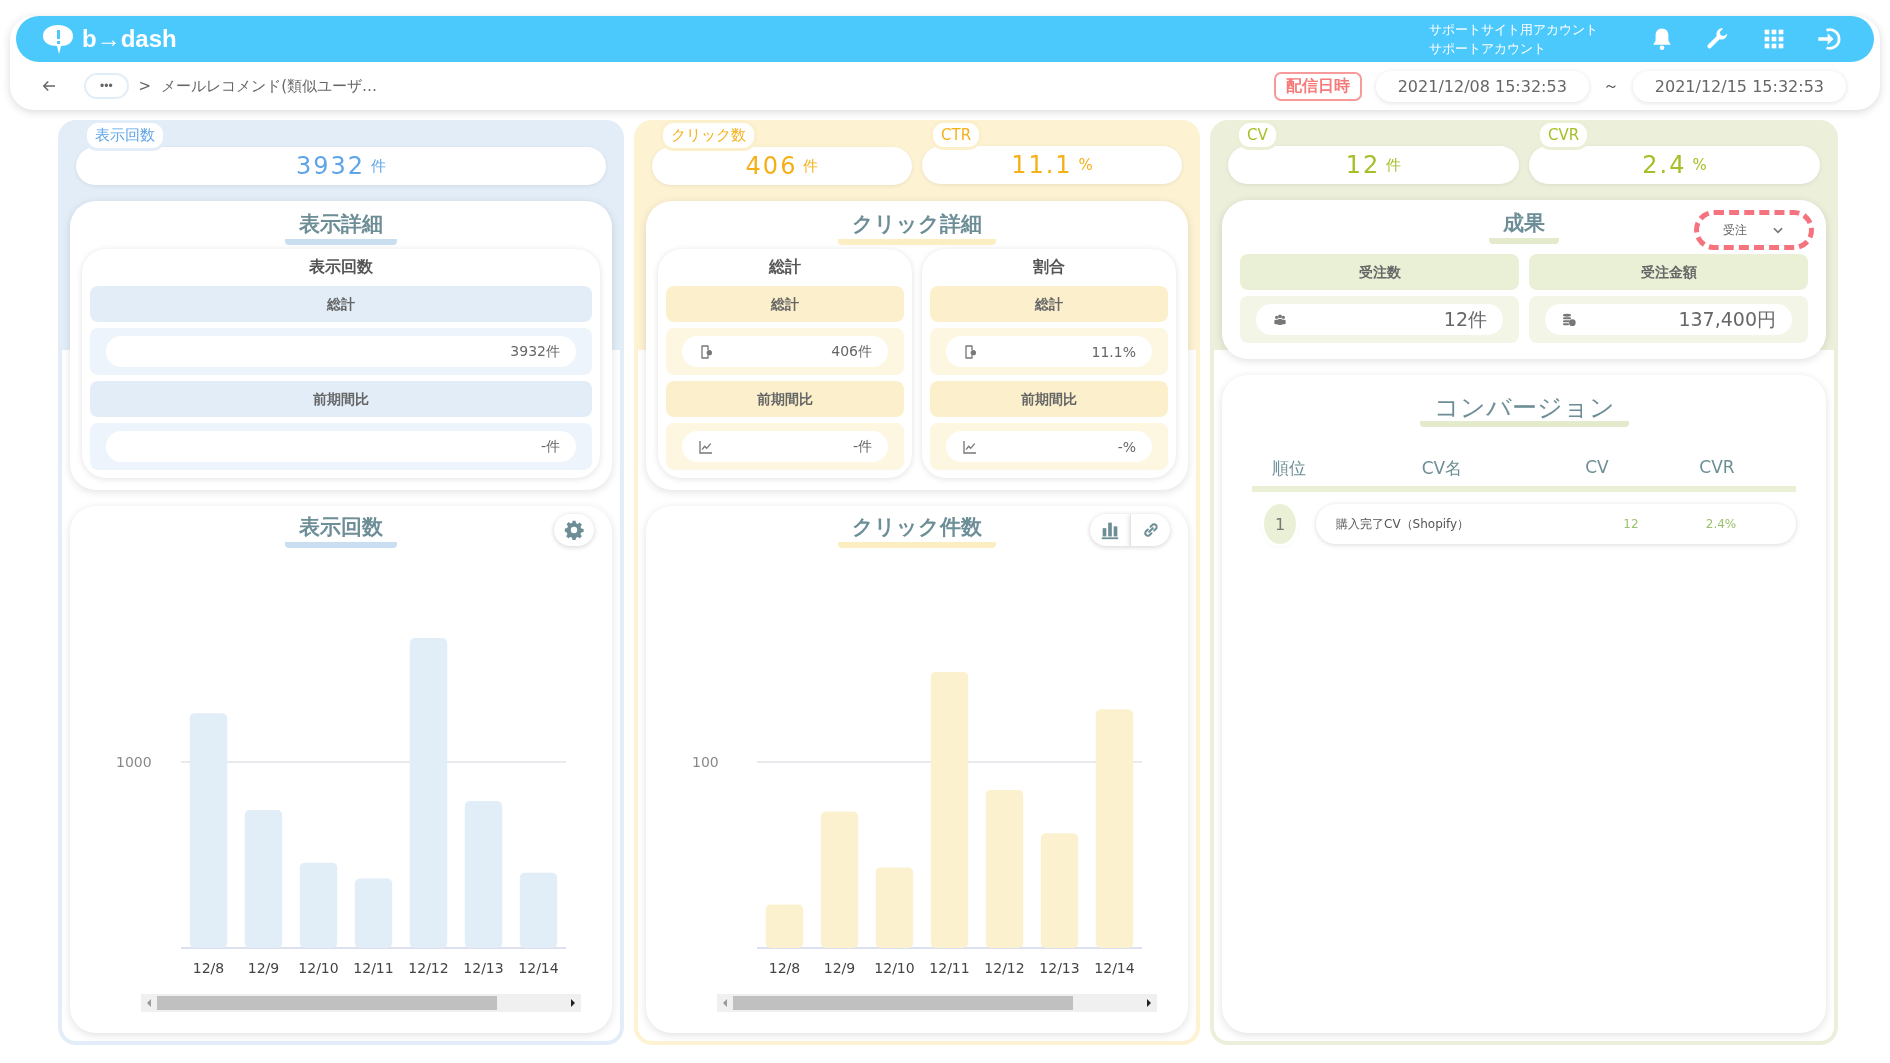 The height and width of the screenshot is (1063, 1890). I want to click on period-label: 配信日時, so click(1317, 86).